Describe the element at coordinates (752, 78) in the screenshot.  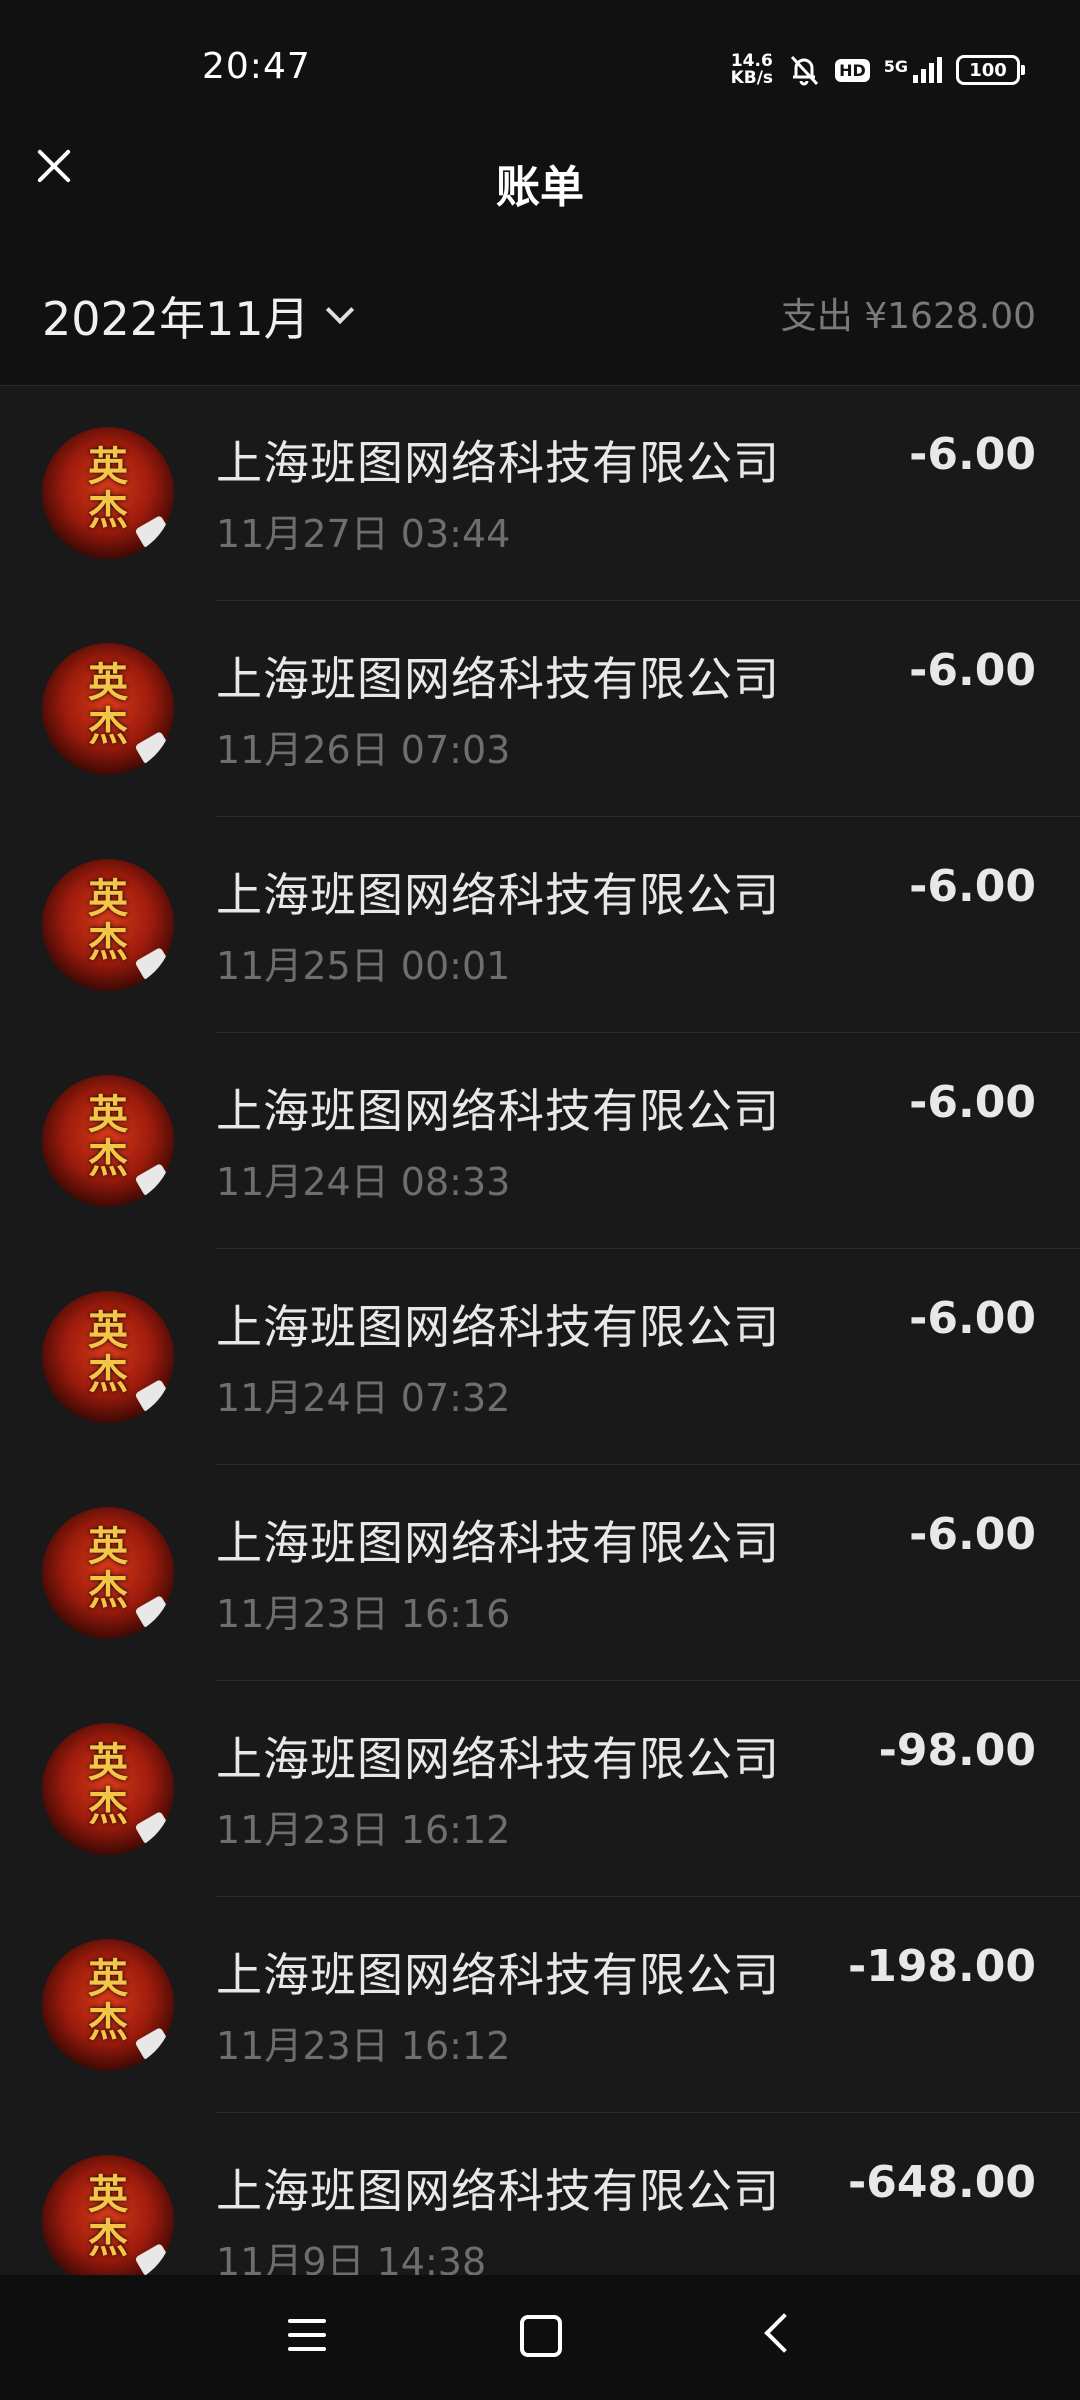
I see `net-speed-unit: KB/s` at that location.